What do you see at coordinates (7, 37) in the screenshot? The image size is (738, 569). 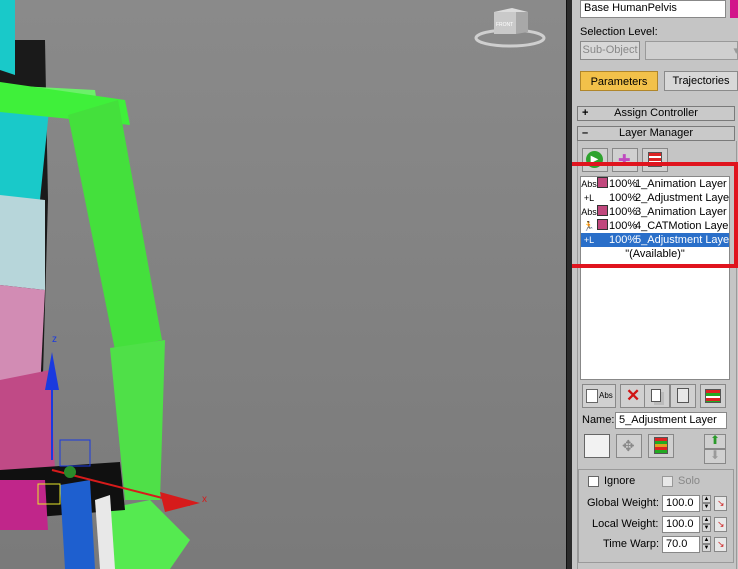 I see `character-cyan-top` at bounding box center [7, 37].